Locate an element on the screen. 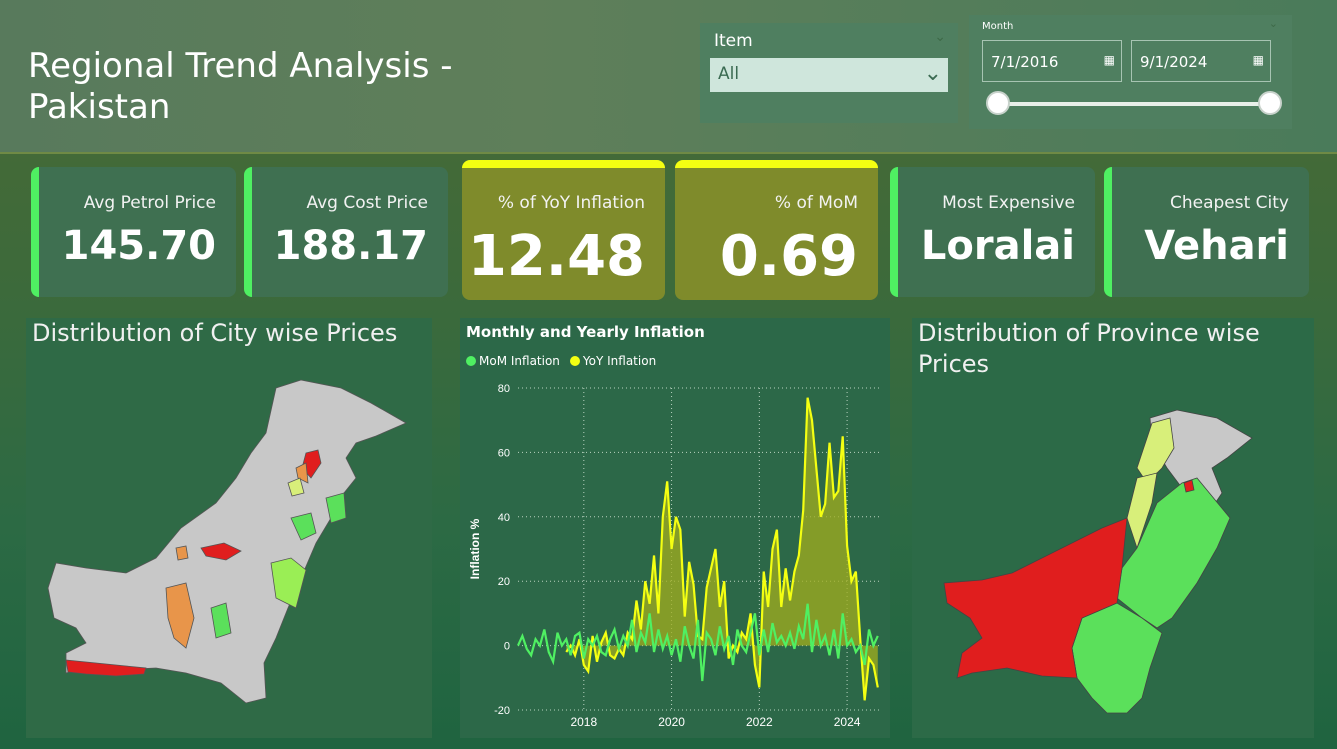  month-slicer: Month ⌄ 7/1/2016 ▦ 9/1/2024 ▦ is located at coordinates (1130, 72).